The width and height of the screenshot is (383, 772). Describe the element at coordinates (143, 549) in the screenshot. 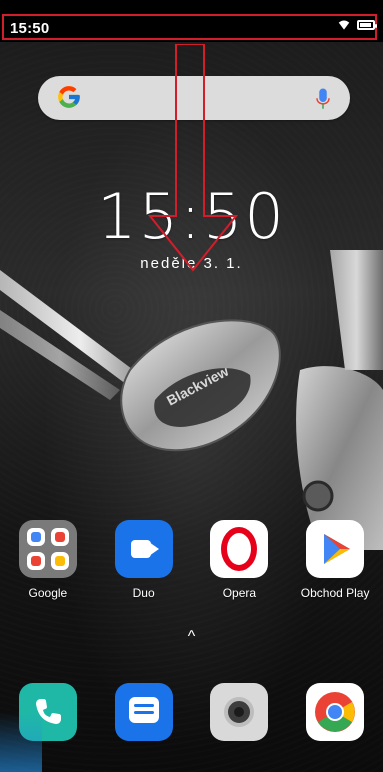

I see `video-camera-icon` at that location.